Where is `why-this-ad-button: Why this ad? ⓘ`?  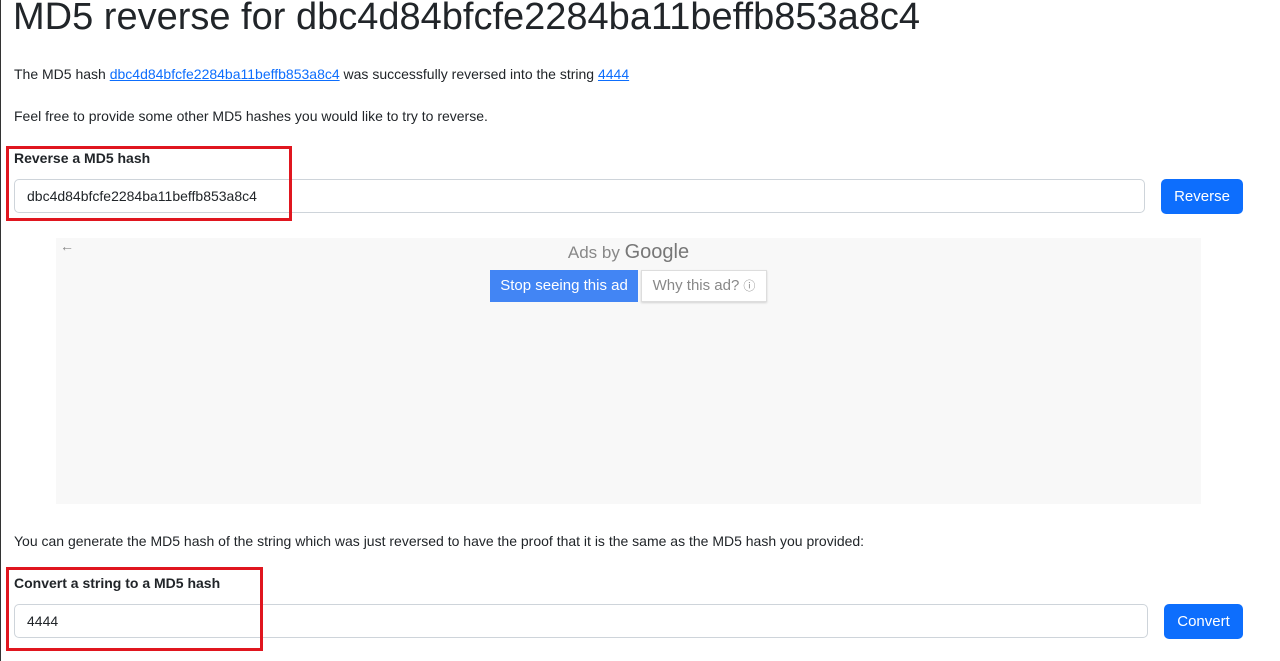 why-this-ad-button: Why this ad? ⓘ is located at coordinates (704, 286).